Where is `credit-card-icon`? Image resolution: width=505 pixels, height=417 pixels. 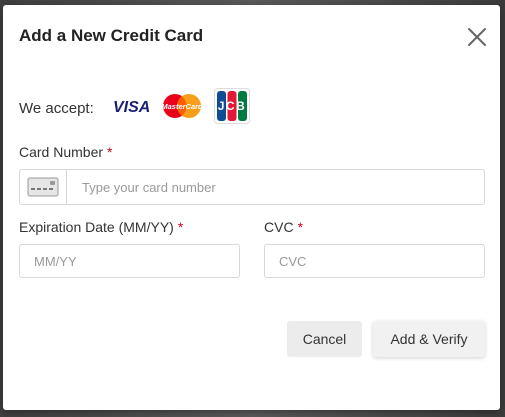 credit-card-icon is located at coordinates (43, 187).